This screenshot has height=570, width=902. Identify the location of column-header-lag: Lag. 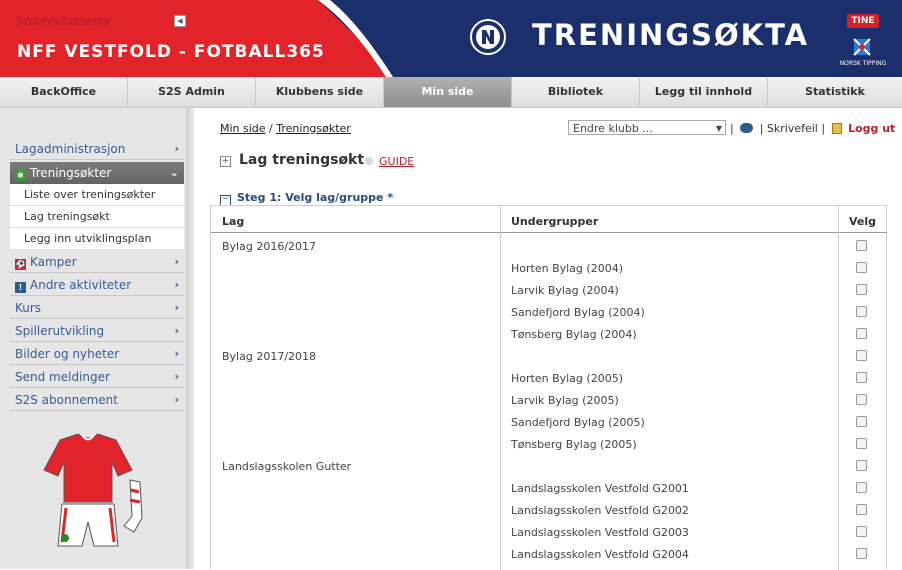
(233, 221).